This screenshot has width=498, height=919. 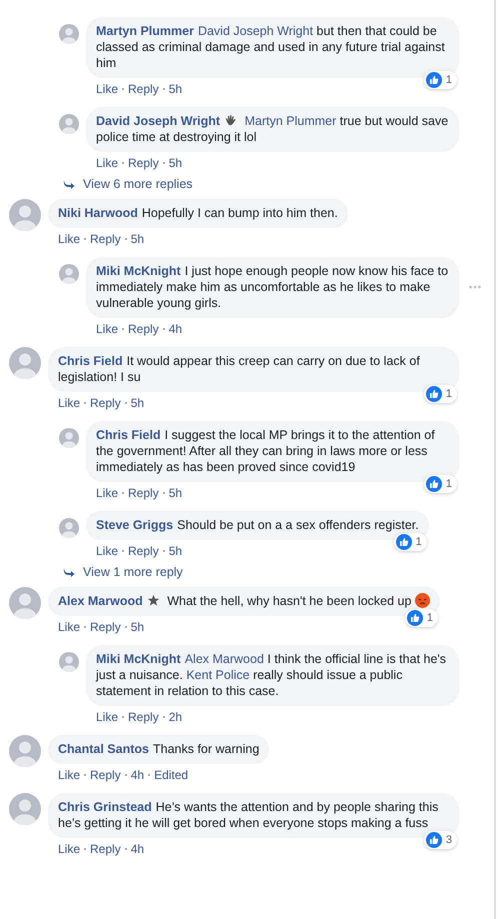 I want to click on author-name: David Joseph Wright, so click(x=158, y=121).